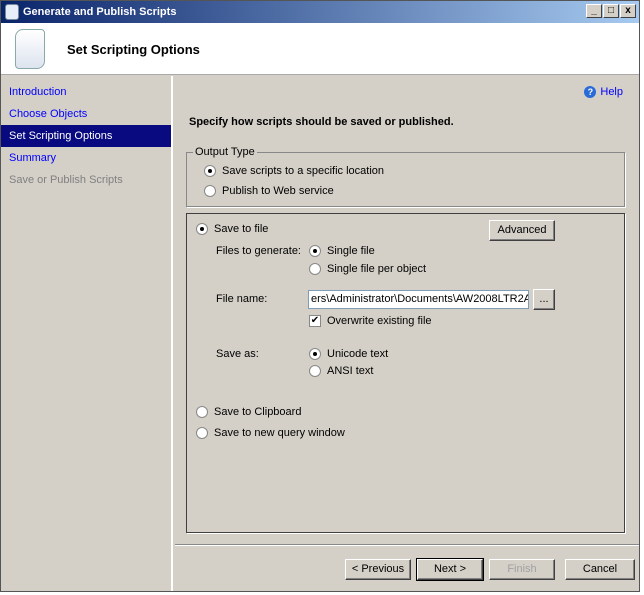 This screenshot has width=644, height=595. I want to click on close-button: x, so click(628, 11).